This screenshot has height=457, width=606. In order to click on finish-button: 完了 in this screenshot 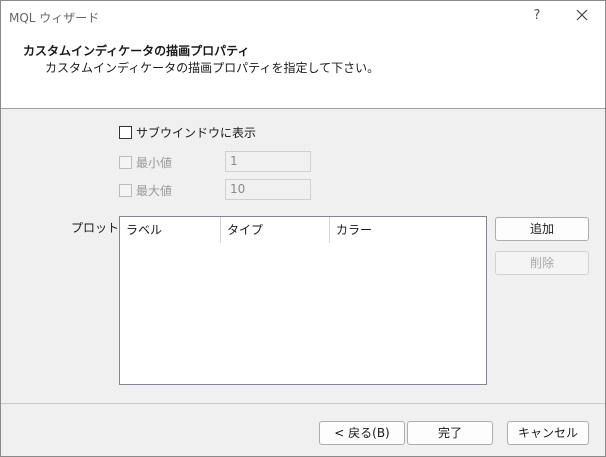, I will do `click(450, 433)`.